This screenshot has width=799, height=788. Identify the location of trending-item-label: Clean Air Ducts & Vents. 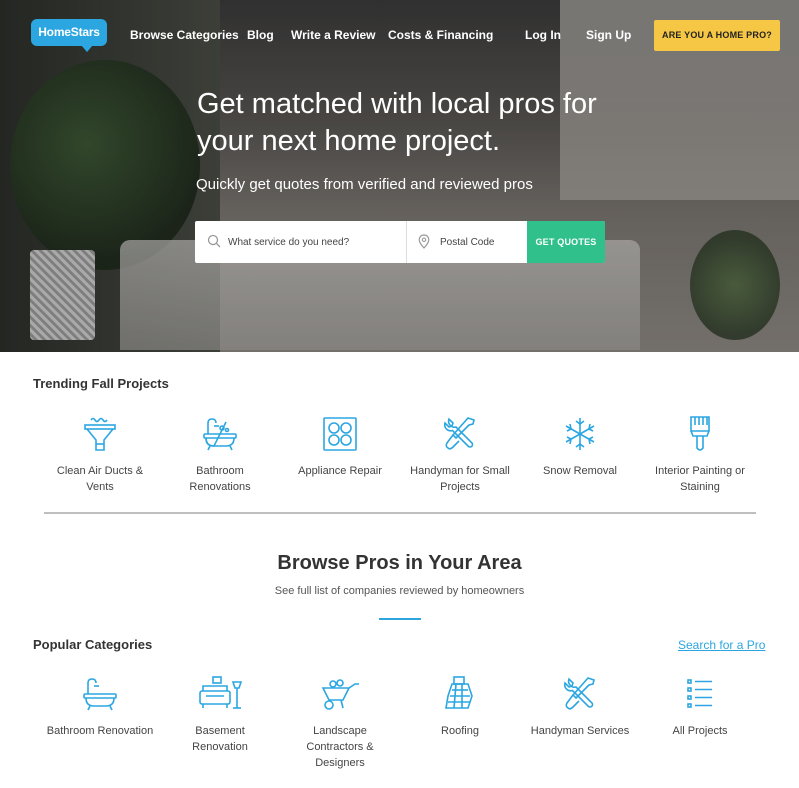
(100, 479).